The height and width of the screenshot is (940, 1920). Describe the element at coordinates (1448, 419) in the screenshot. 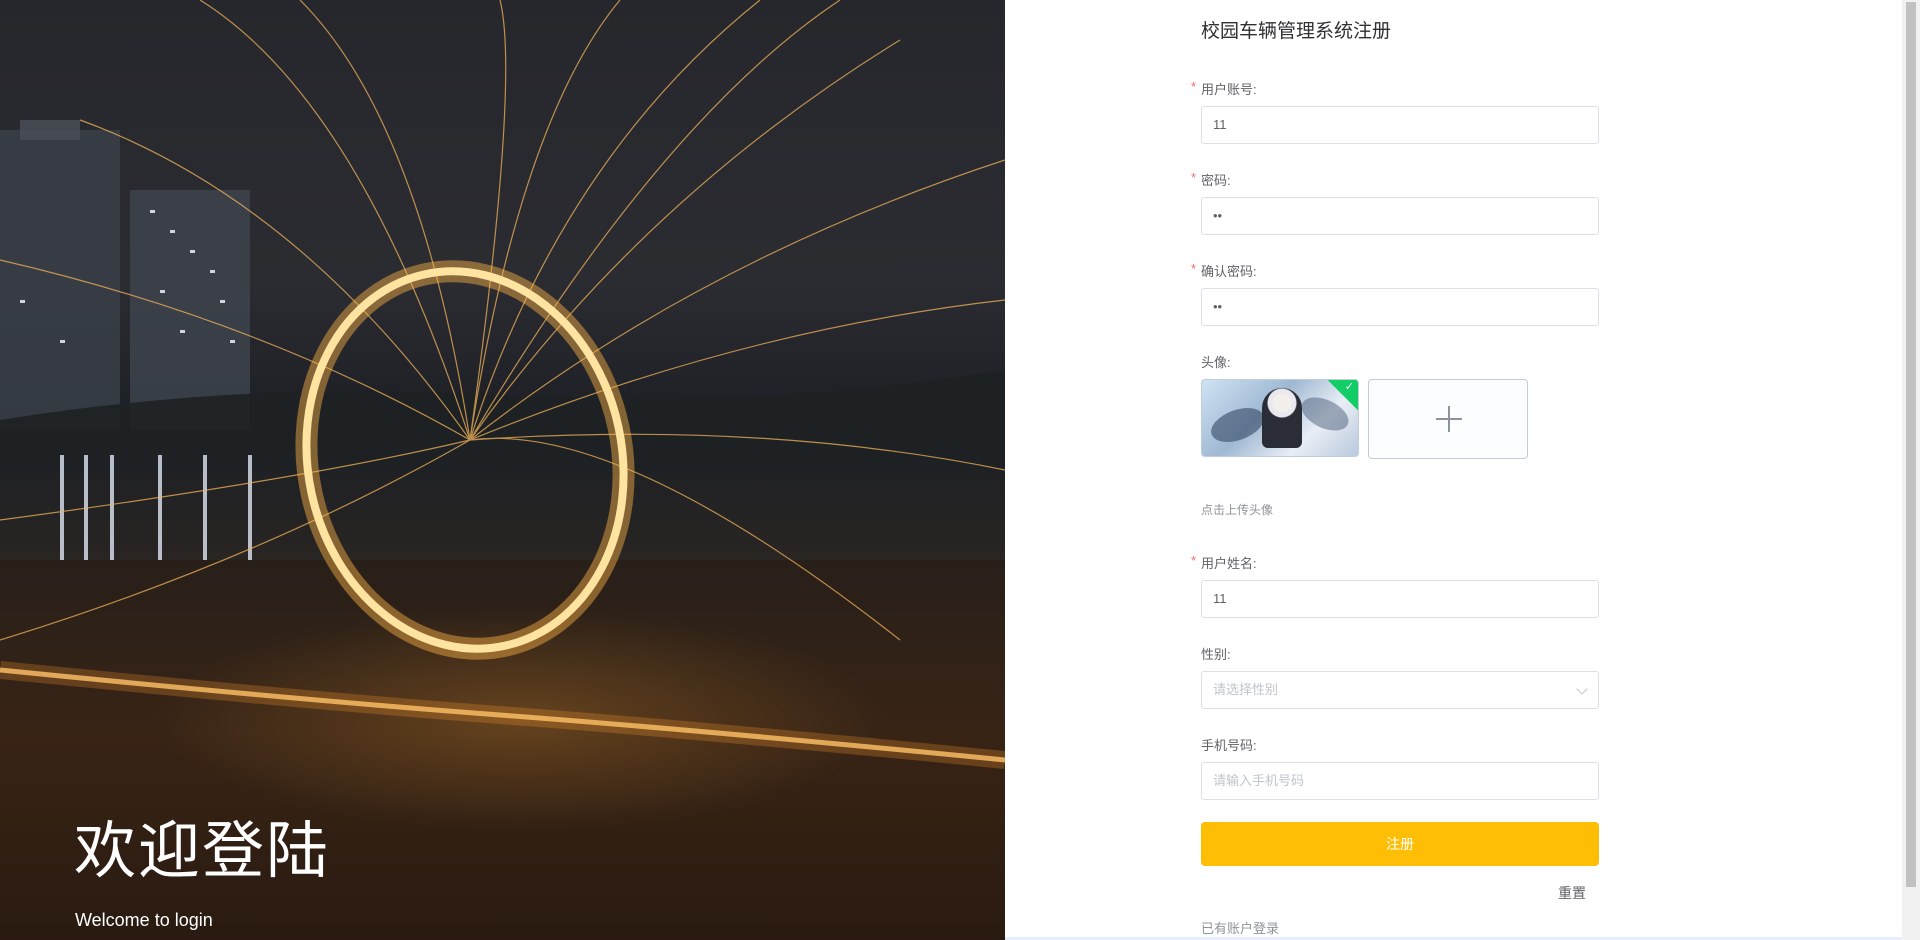

I see `avatar-upload-button` at that location.